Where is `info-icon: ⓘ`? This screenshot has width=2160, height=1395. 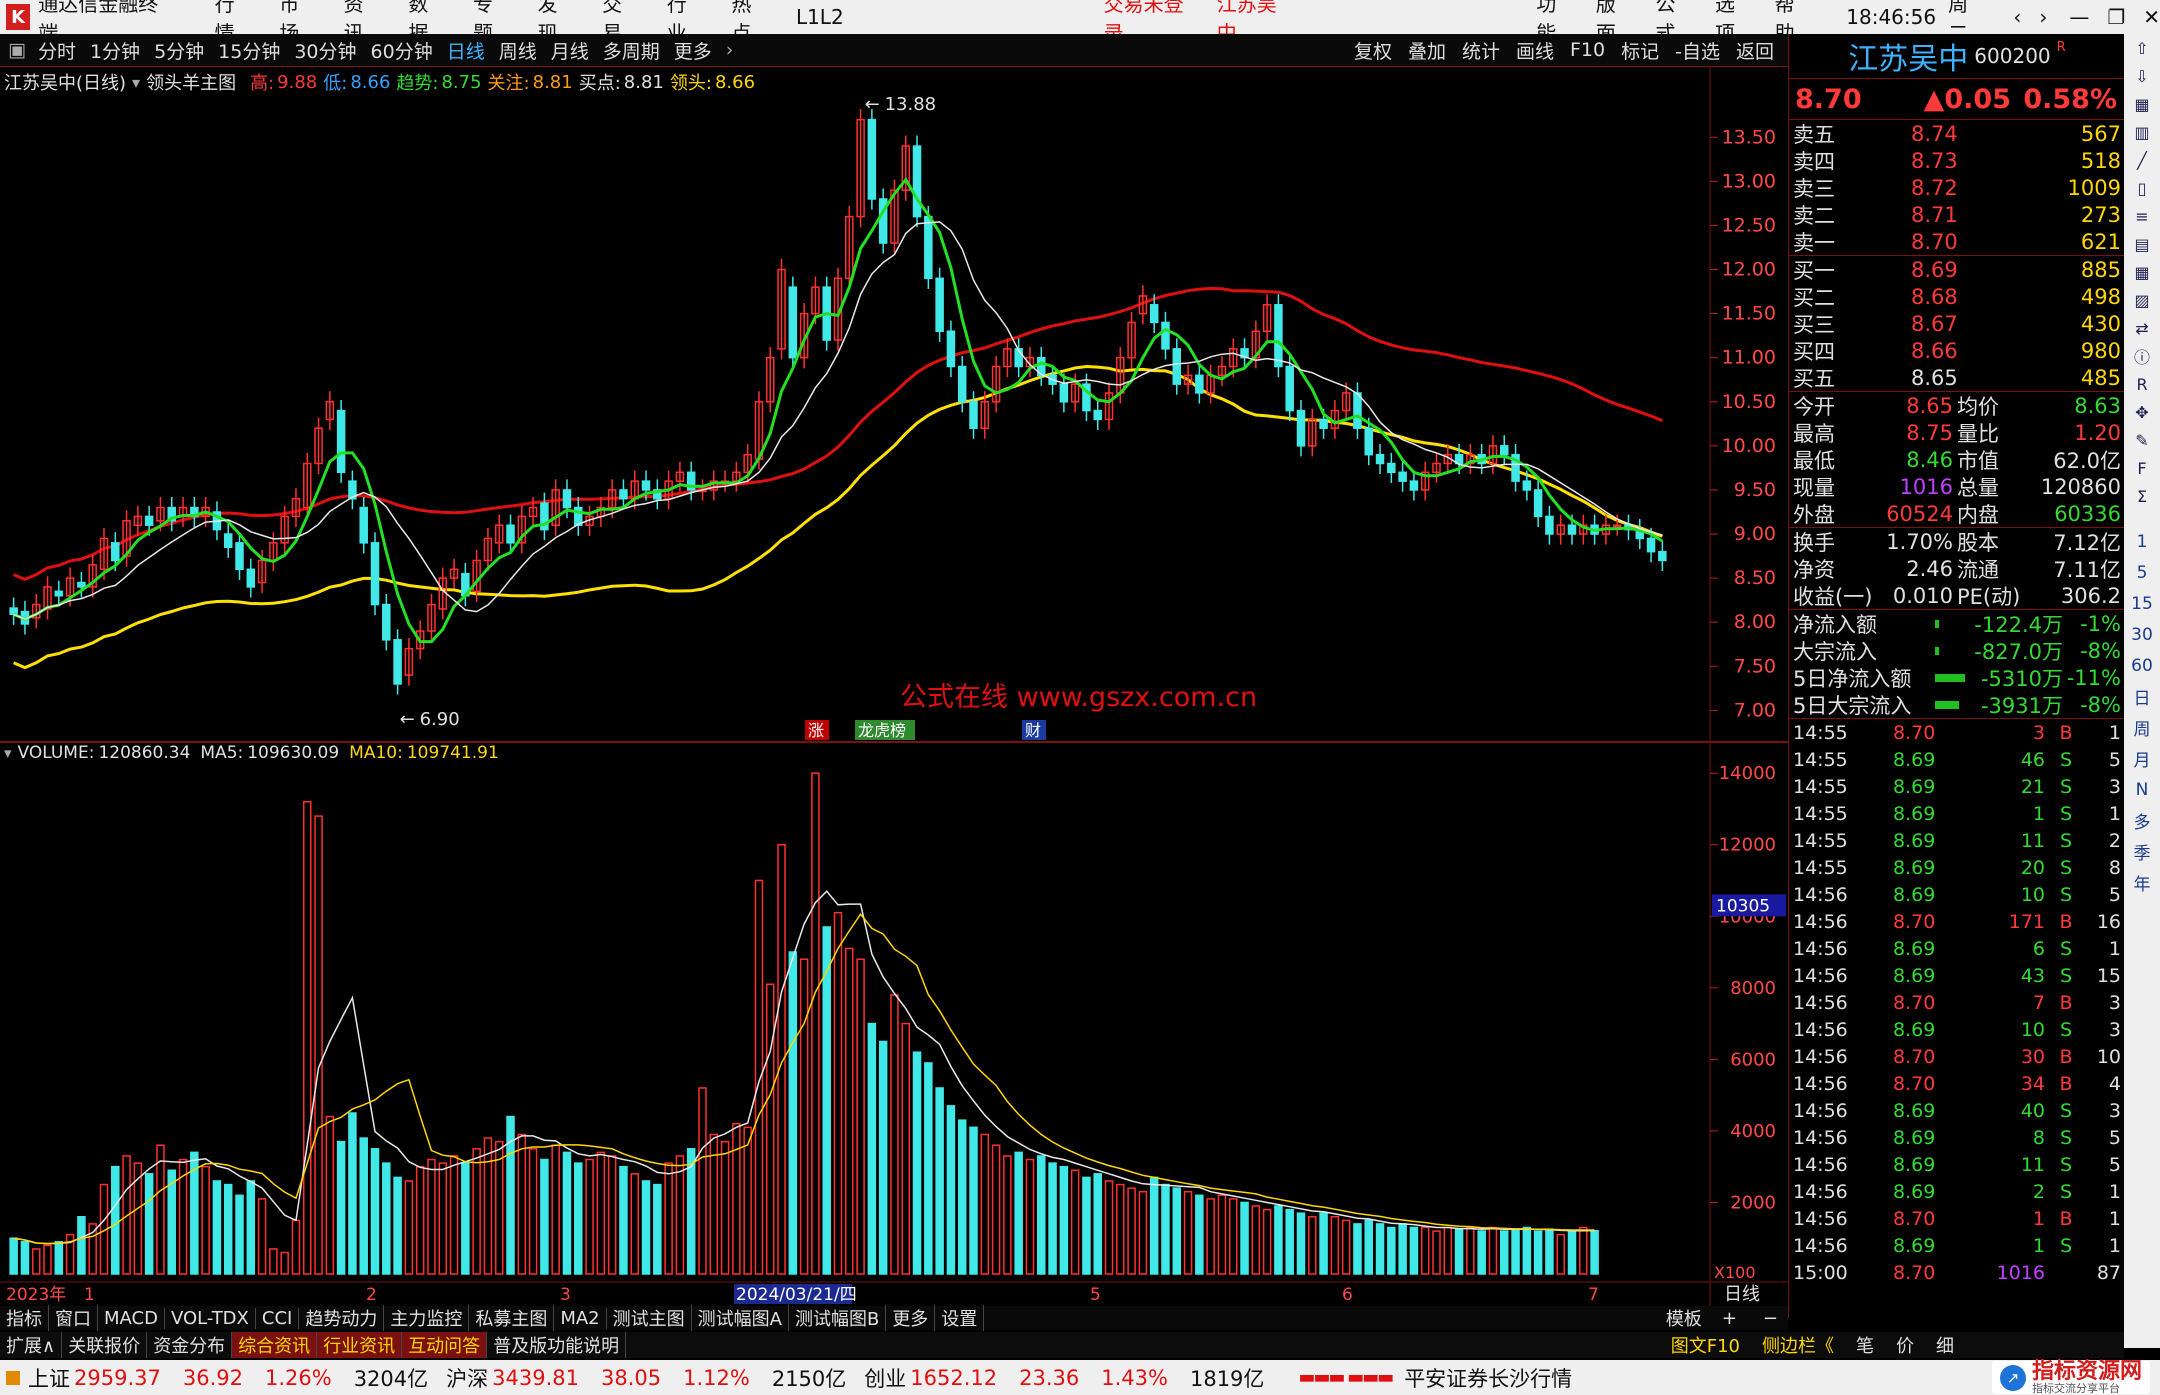 info-icon: ⓘ is located at coordinates (2142, 356).